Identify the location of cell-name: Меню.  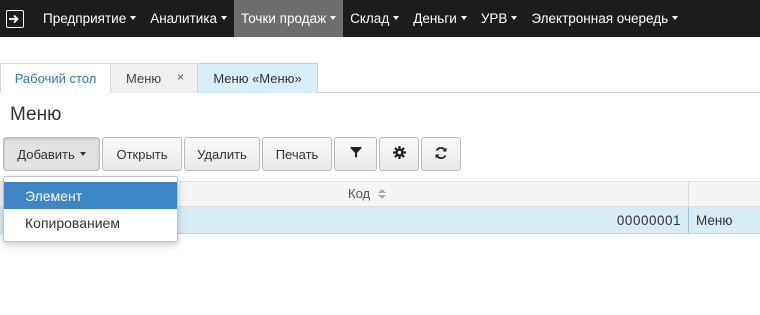
(714, 220).